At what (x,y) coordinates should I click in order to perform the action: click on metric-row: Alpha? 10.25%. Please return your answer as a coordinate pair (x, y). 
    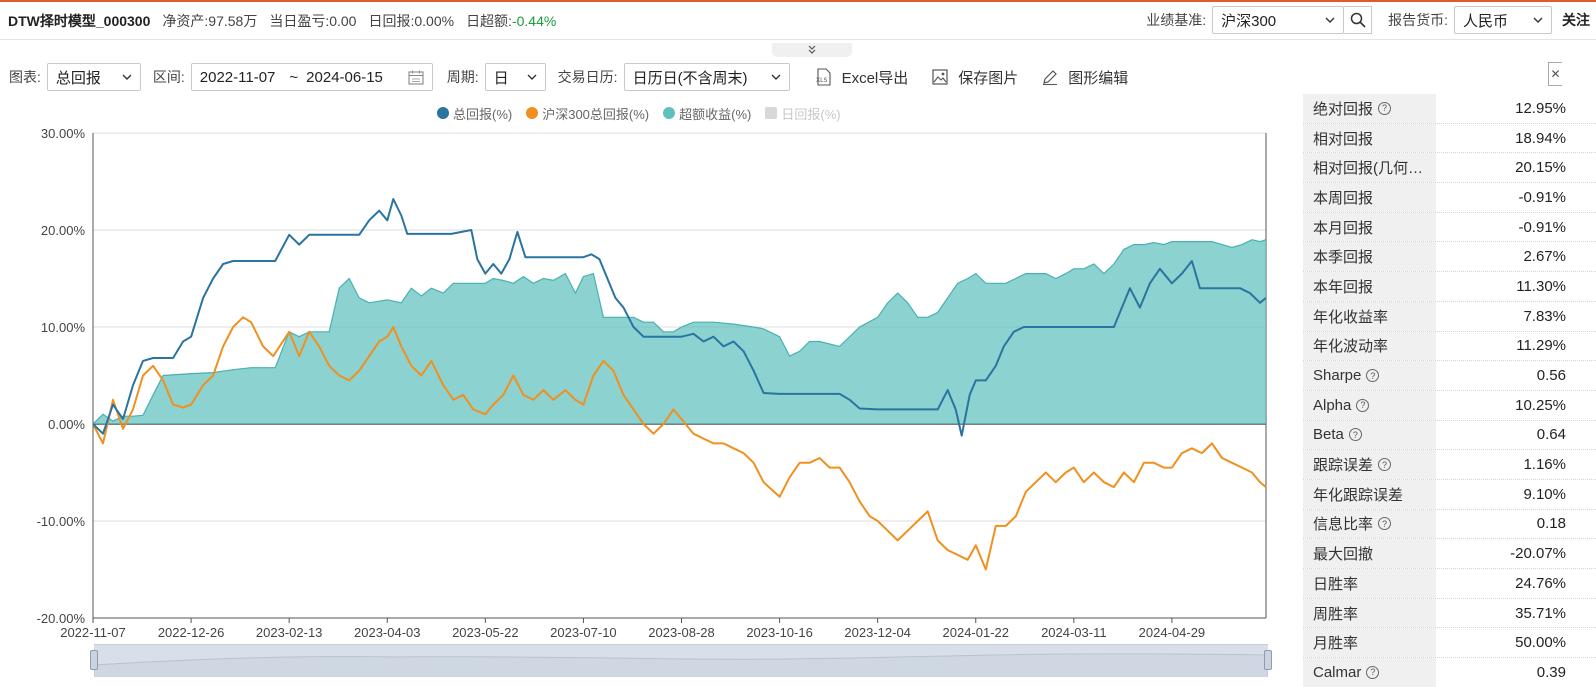
    Looking at the image, I should click on (1449, 405).